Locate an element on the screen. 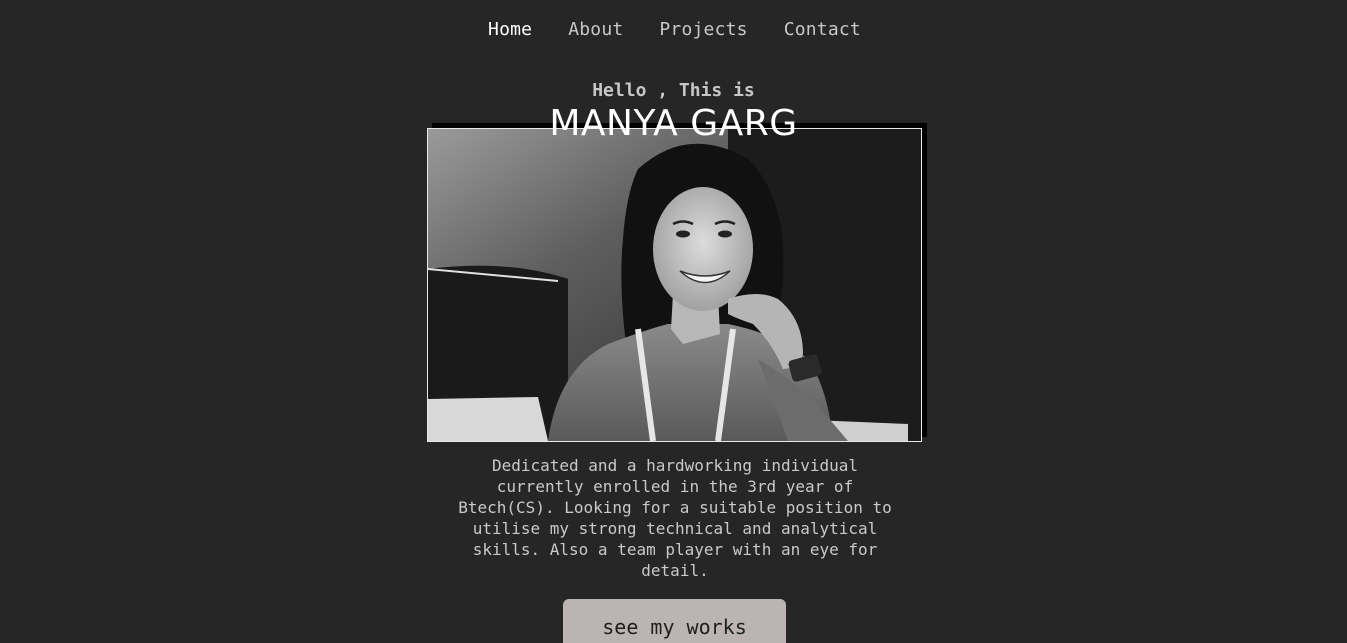 This screenshot has width=1347, height=643. main-nav: Home About Projects Contact is located at coordinates (674, 30).